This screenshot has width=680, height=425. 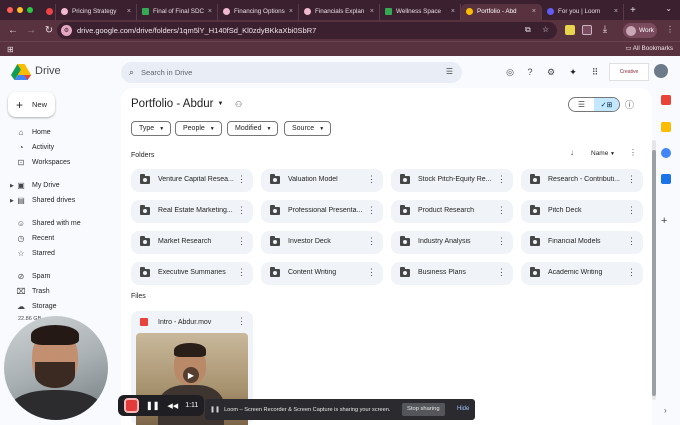 What do you see at coordinates (587, 30) in the screenshot?
I see `extensions-puzzle-icon` at bounding box center [587, 30].